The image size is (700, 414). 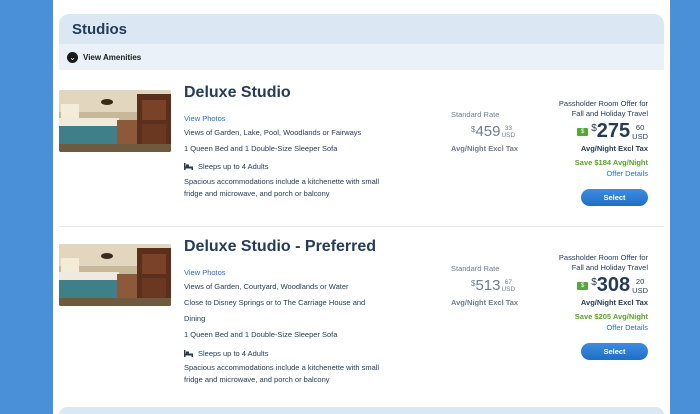 I want to click on savings-text: Save $184 Avg/Night, so click(x=611, y=162).